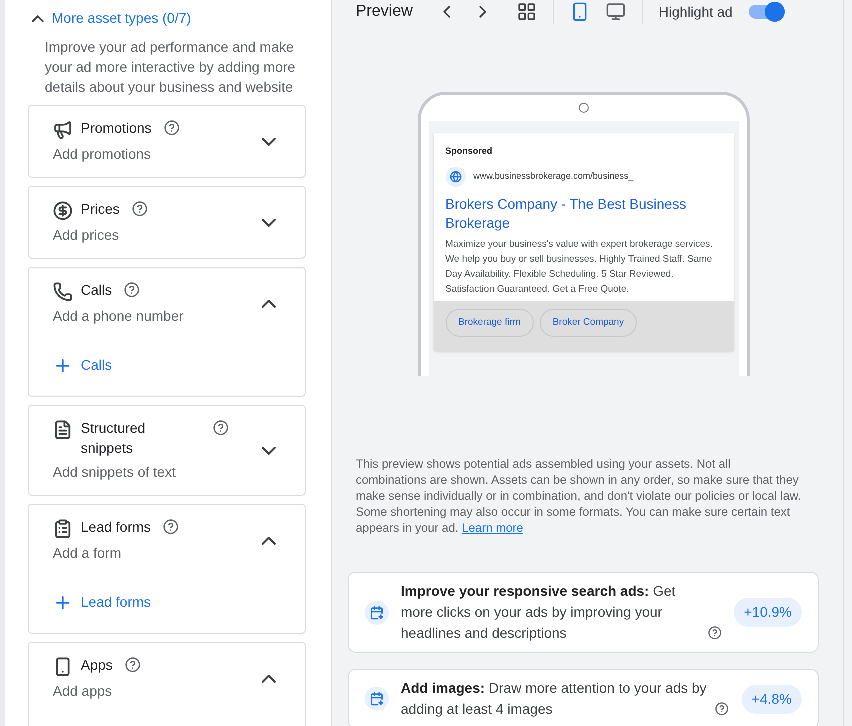  I want to click on desktop-view-icon, so click(616, 12).